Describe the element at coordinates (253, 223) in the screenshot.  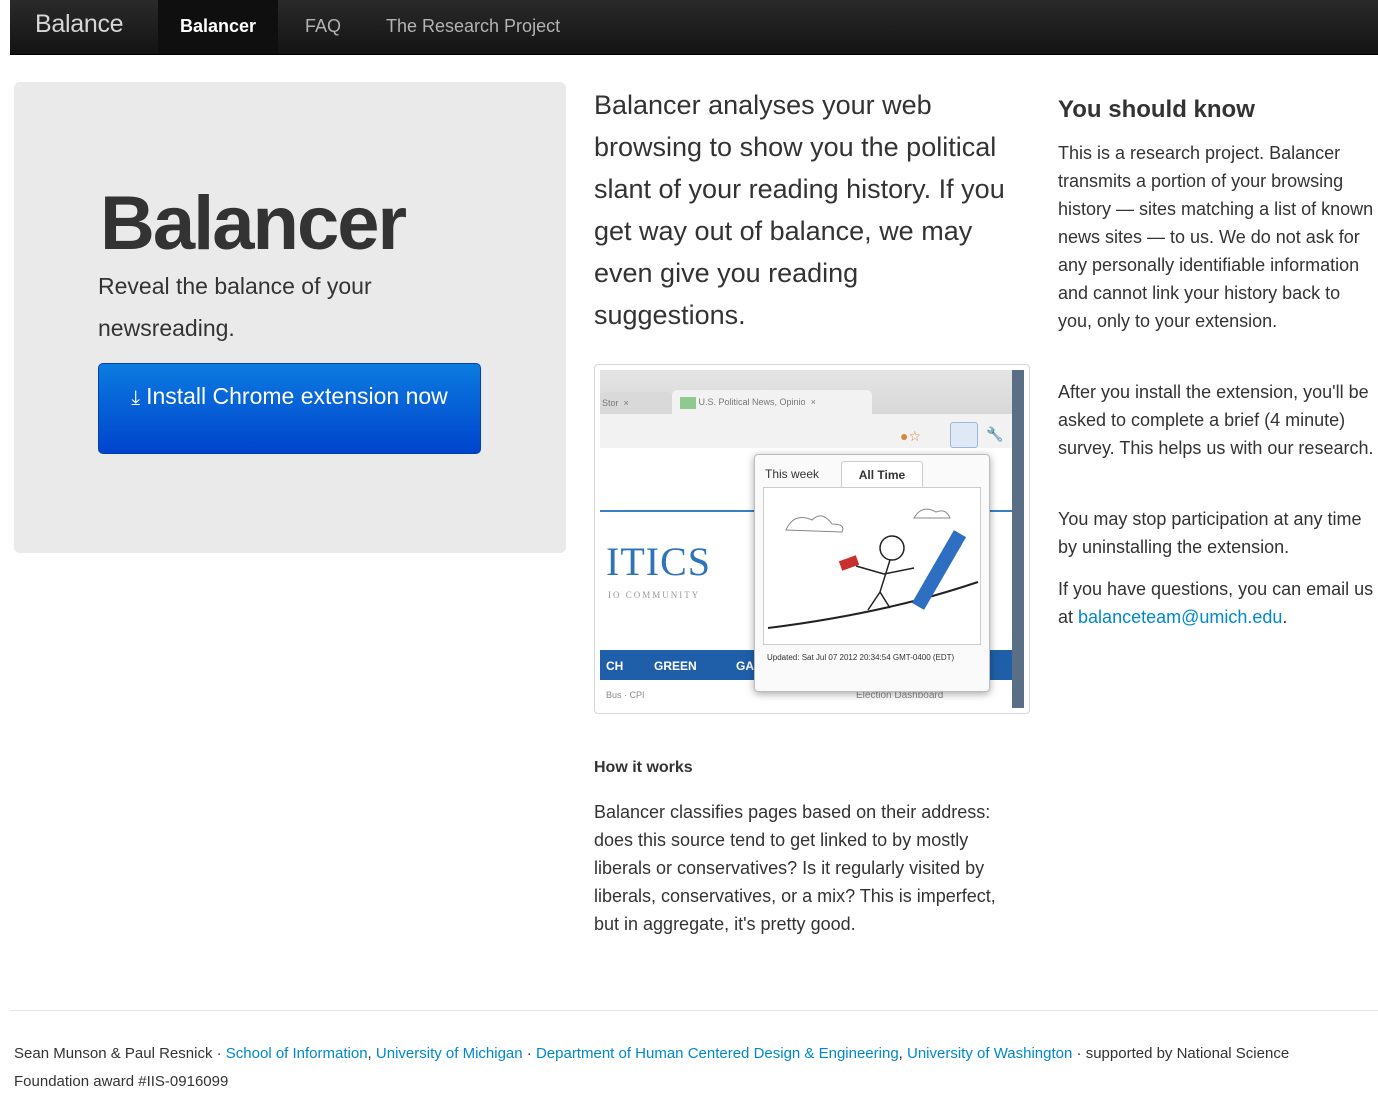
I see `hero-title: Balancer` at that location.